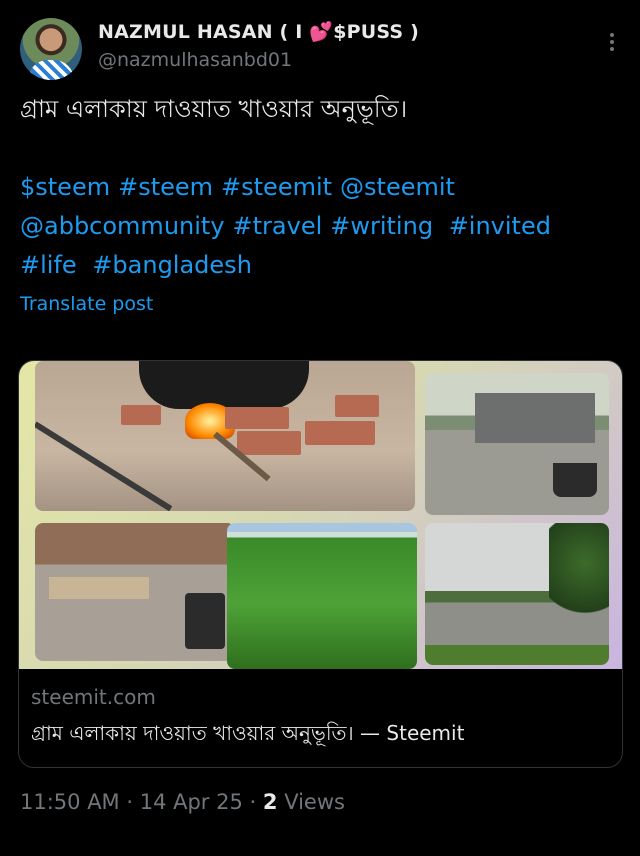 The height and width of the screenshot is (856, 640). What do you see at coordinates (276, 187) in the screenshot?
I see `tag-link: #steemit` at bounding box center [276, 187].